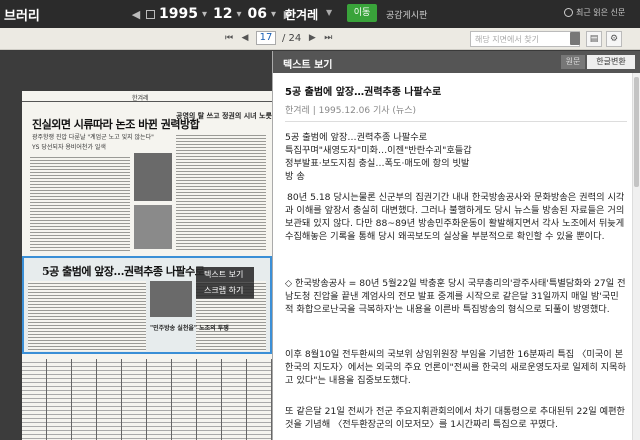  Describe the element at coordinates (292, 38) in the screenshot. I see `total-pages: / 24` at that location.